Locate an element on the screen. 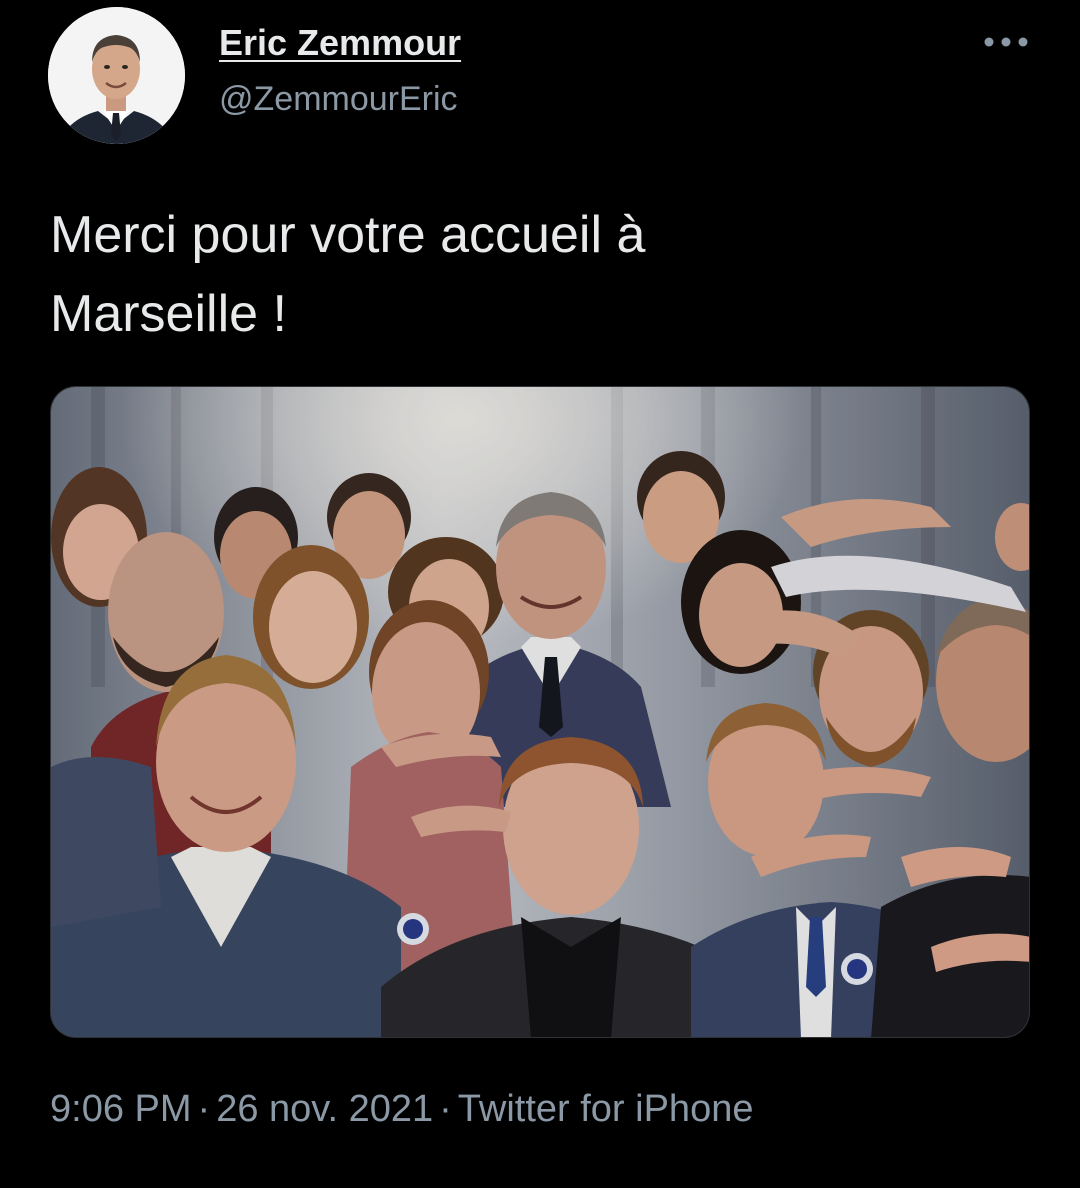 Image resolution: width=1080 pixels, height=1188 pixels. tweet-text: Merci pour votre accueil à Marseille ! is located at coordinates (540, 275).